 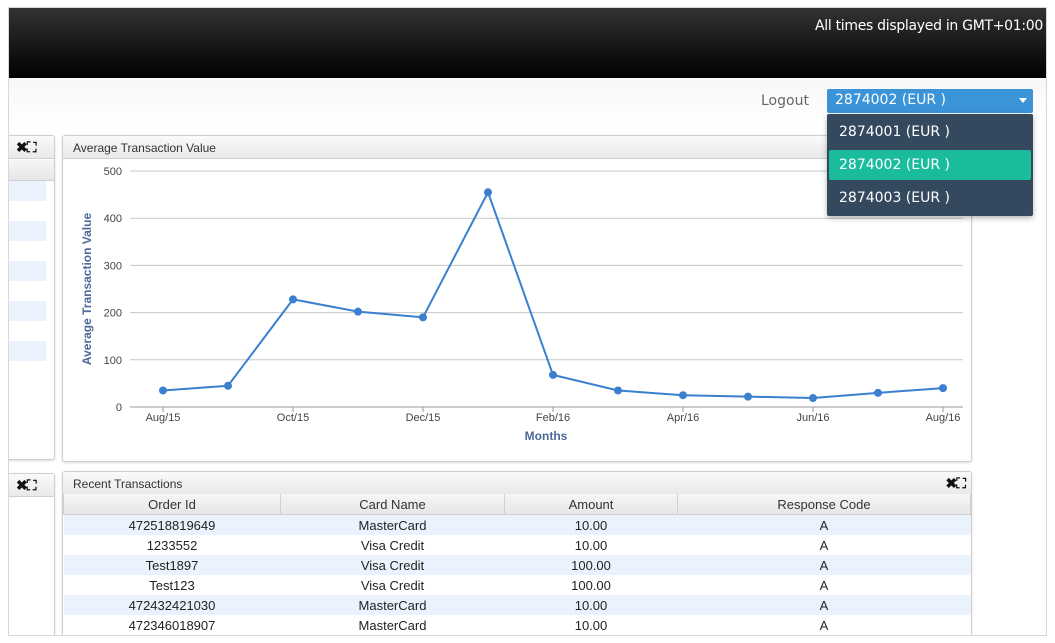 What do you see at coordinates (113, 219) in the screenshot?
I see `y-tick-label: 400` at bounding box center [113, 219].